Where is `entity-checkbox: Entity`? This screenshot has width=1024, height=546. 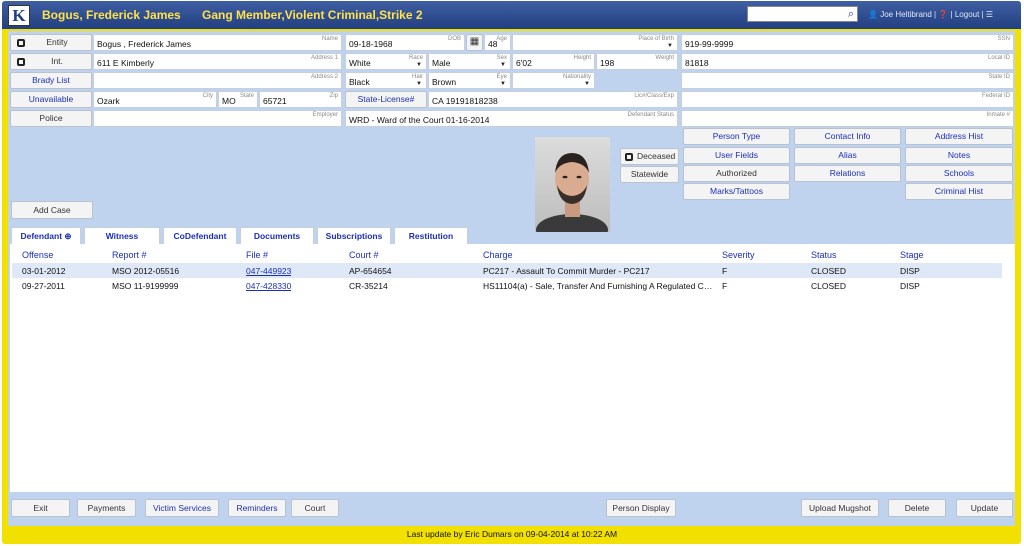 entity-checkbox: Entity is located at coordinates (51, 42).